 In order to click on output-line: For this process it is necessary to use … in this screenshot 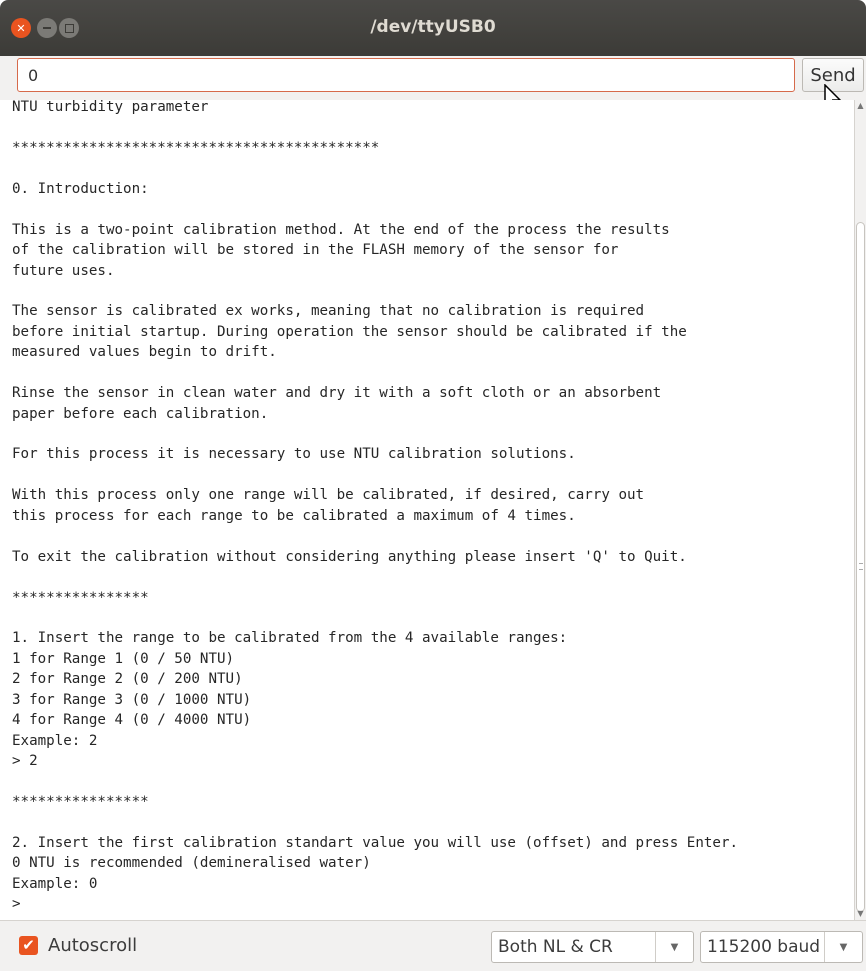, I will do `click(294, 454)`.